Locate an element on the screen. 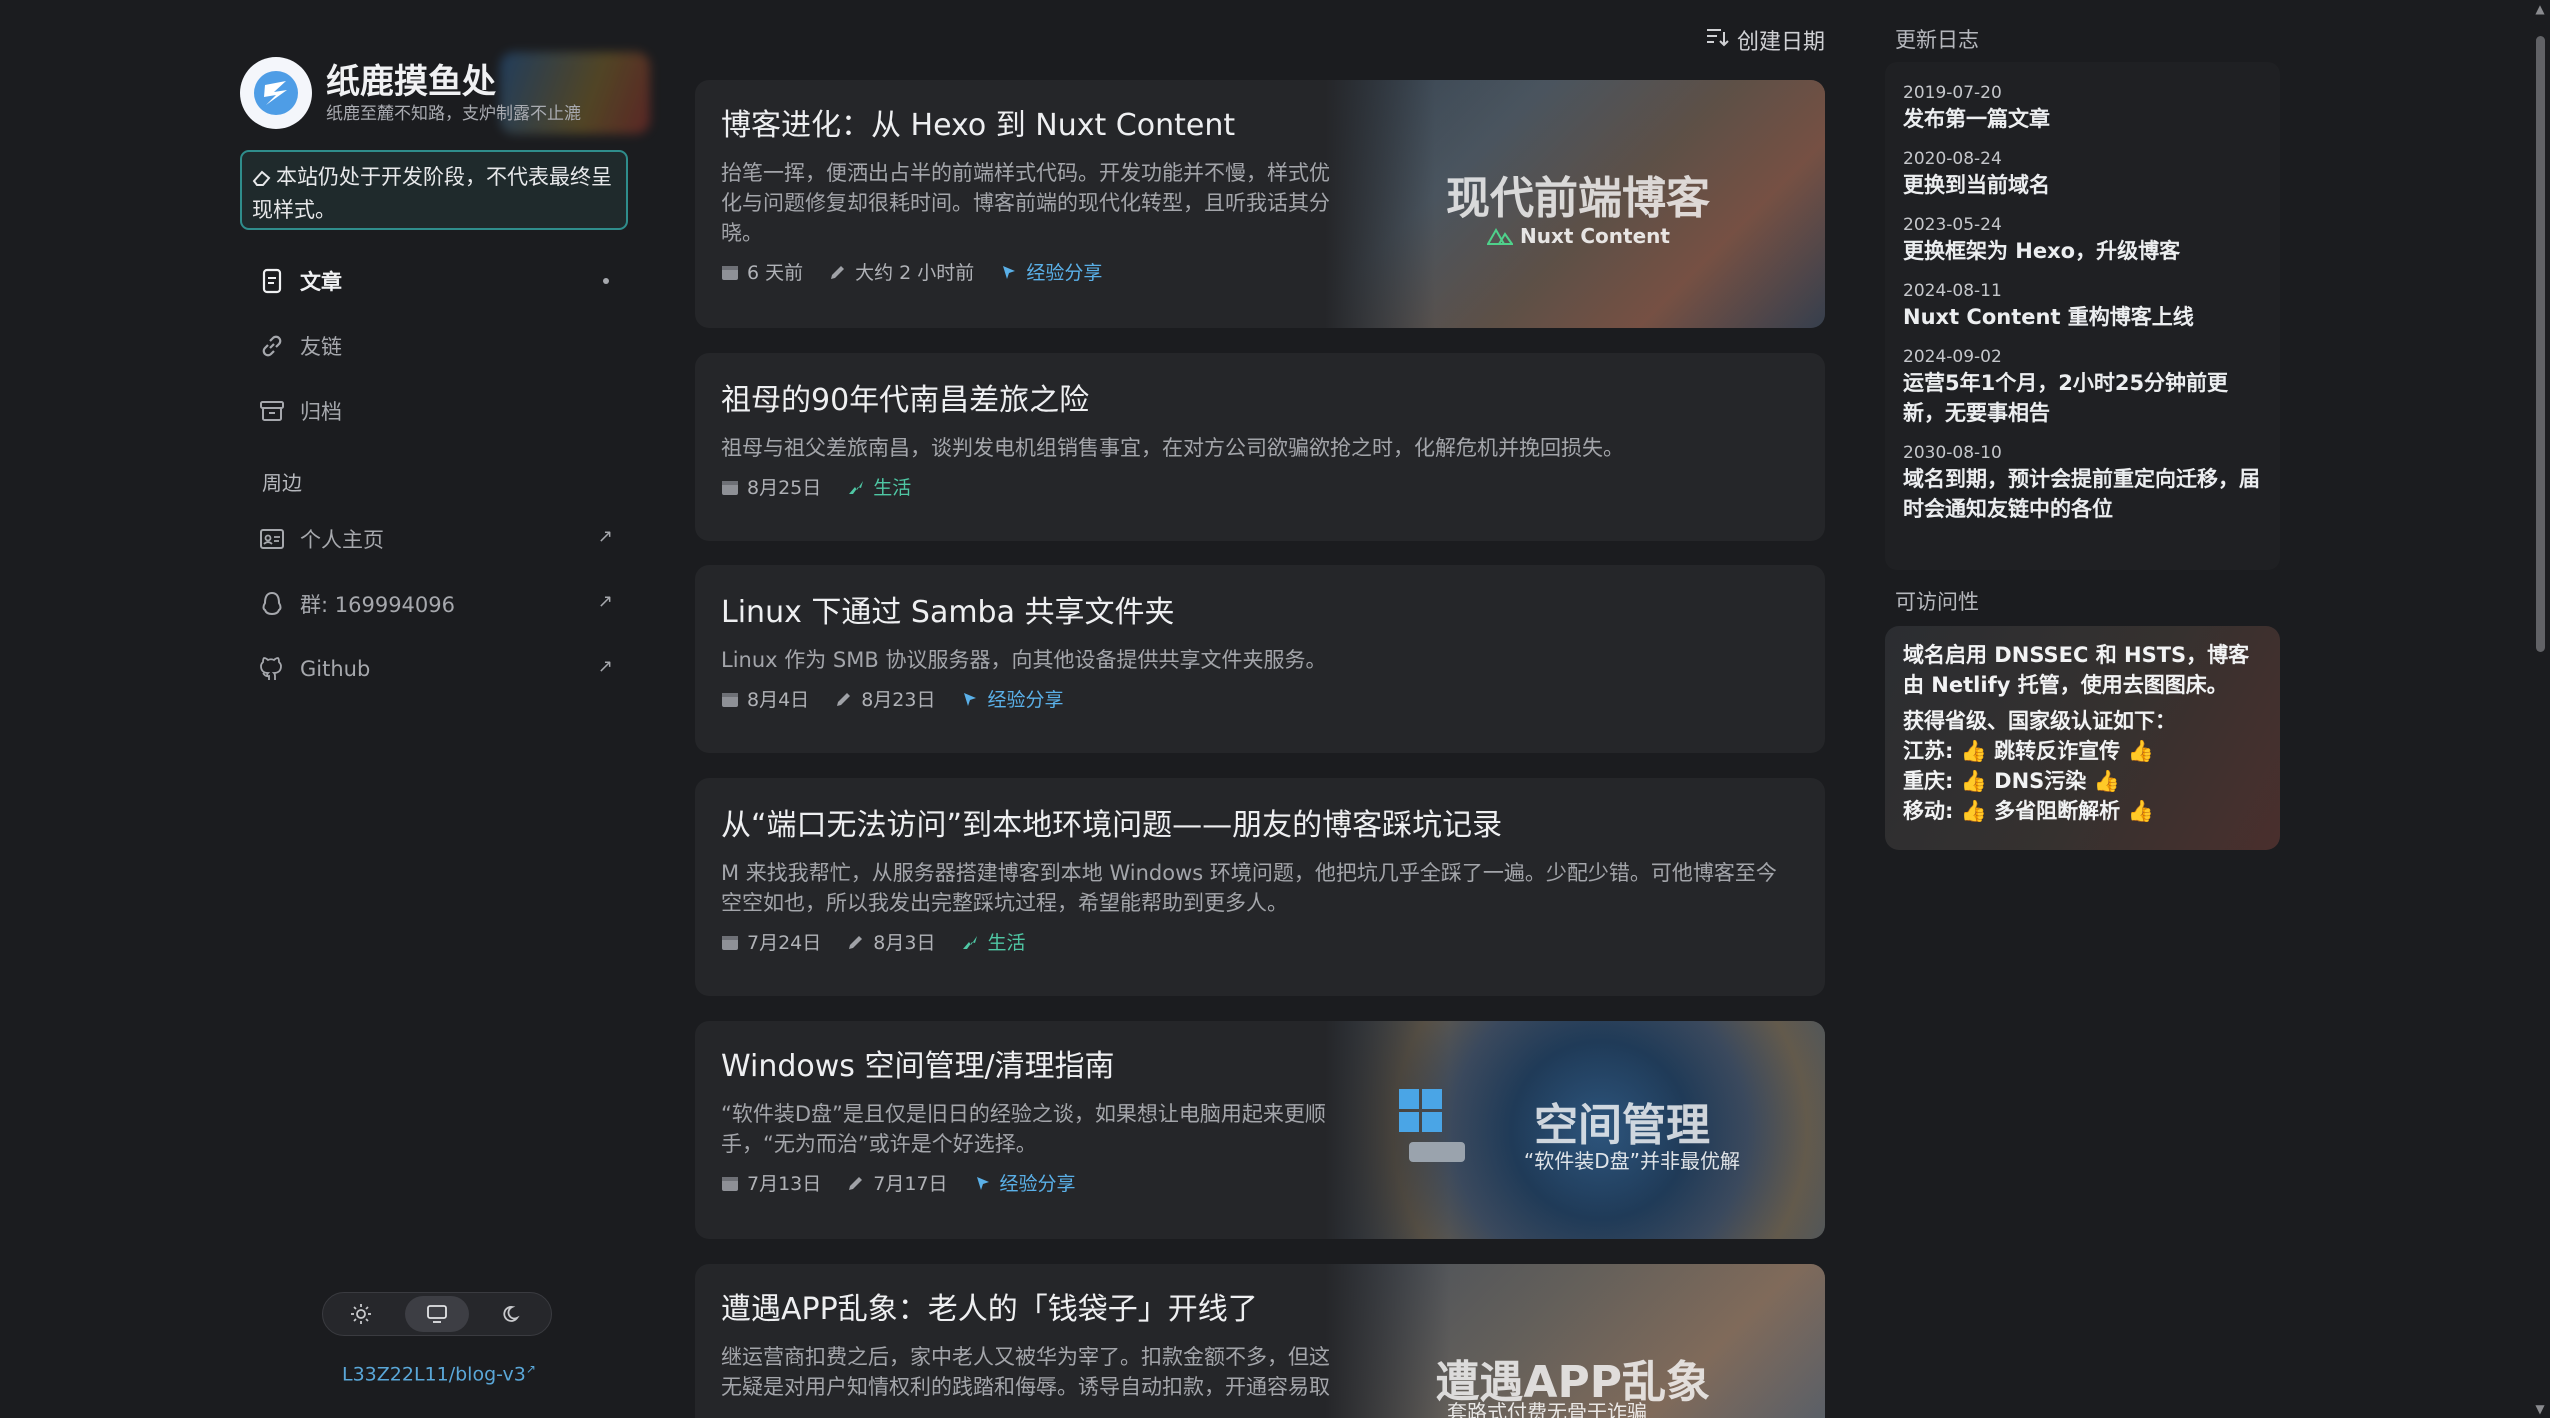 Image resolution: width=2550 pixels, height=1418 pixels. article-icon is located at coordinates (272, 281).